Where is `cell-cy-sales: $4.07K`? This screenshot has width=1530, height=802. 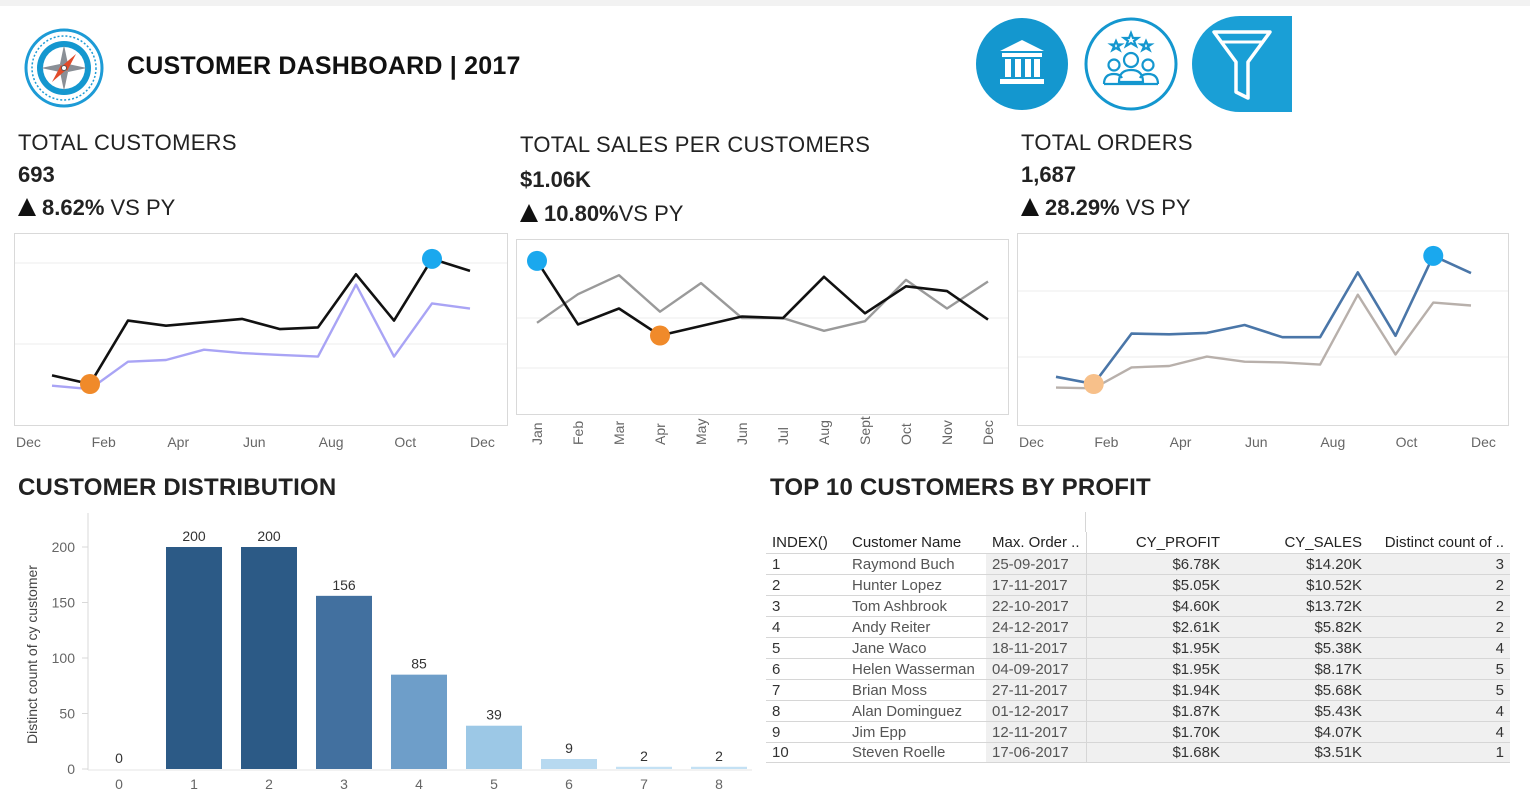
cell-cy-sales: $4.07K is located at coordinates (1297, 732).